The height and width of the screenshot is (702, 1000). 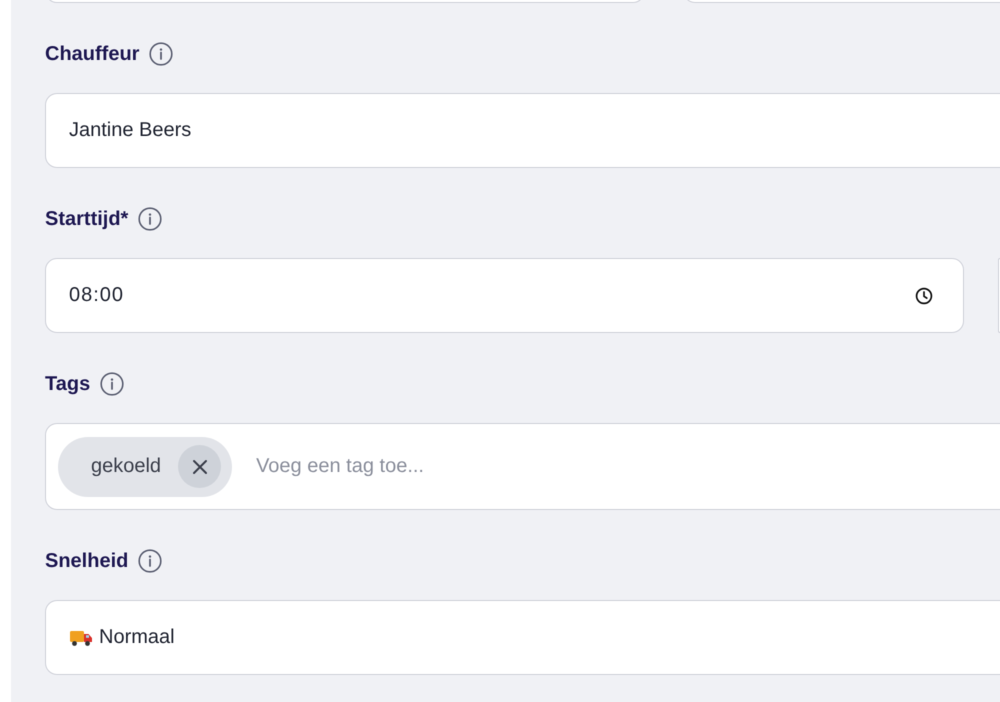 What do you see at coordinates (924, 295) in the screenshot?
I see `clock-icon` at bounding box center [924, 295].